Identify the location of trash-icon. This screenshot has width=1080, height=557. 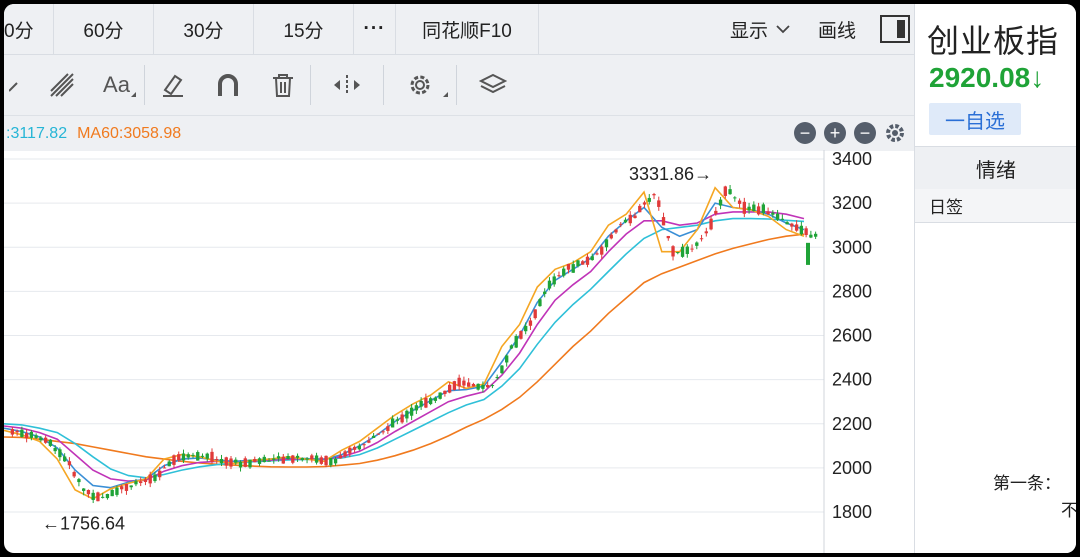
(283, 85).